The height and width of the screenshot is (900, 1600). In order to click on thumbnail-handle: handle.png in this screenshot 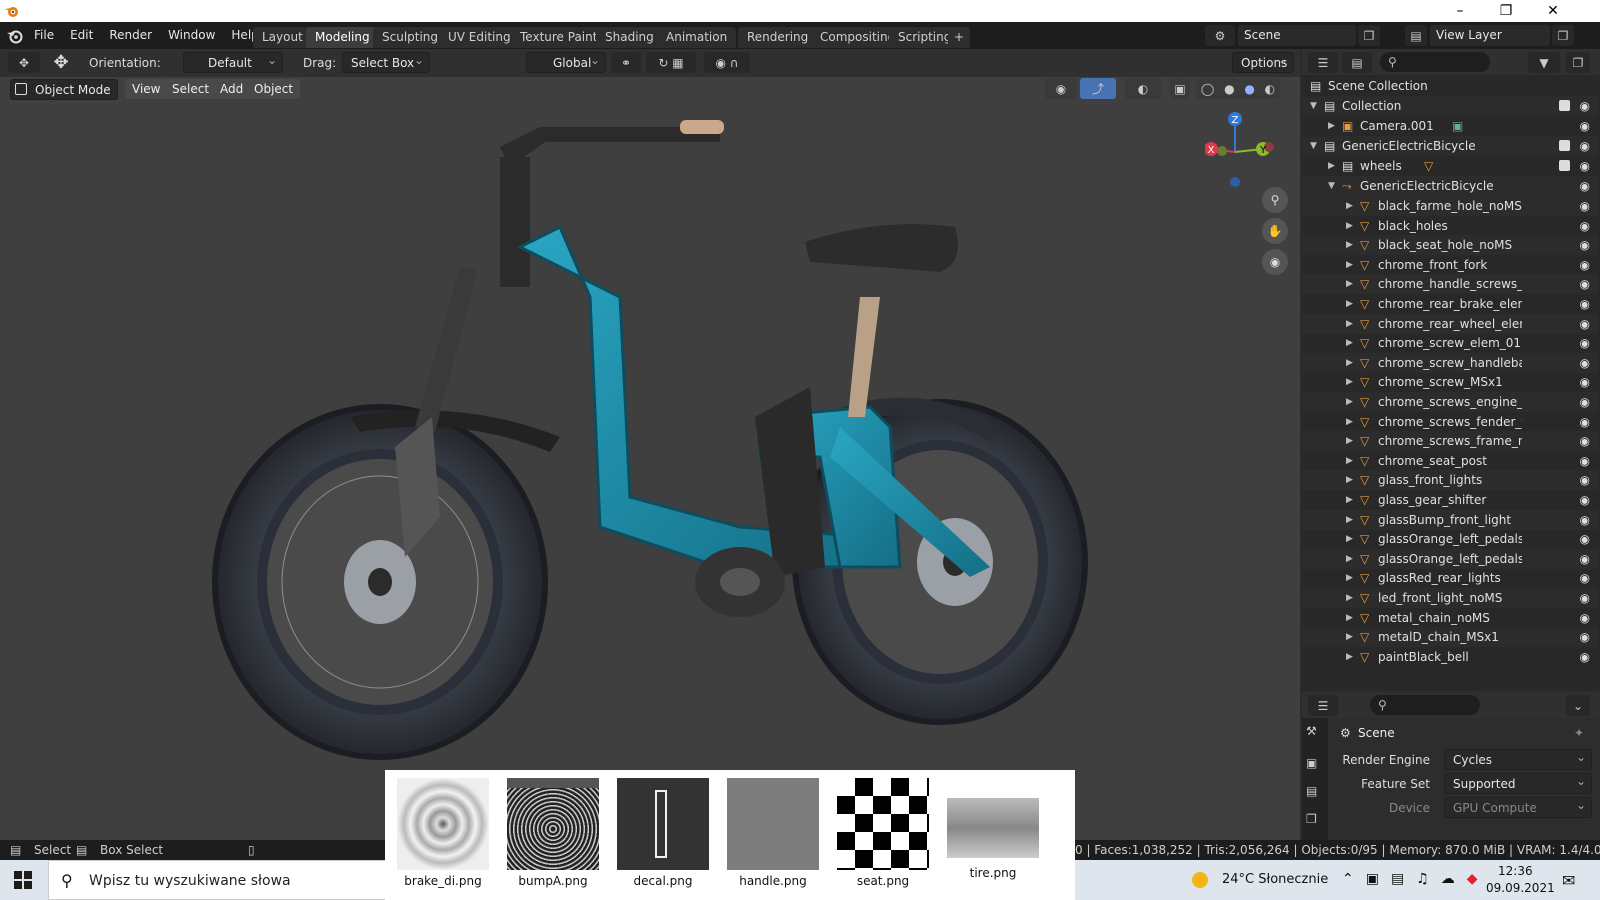, I will do `click(773, 833)`.